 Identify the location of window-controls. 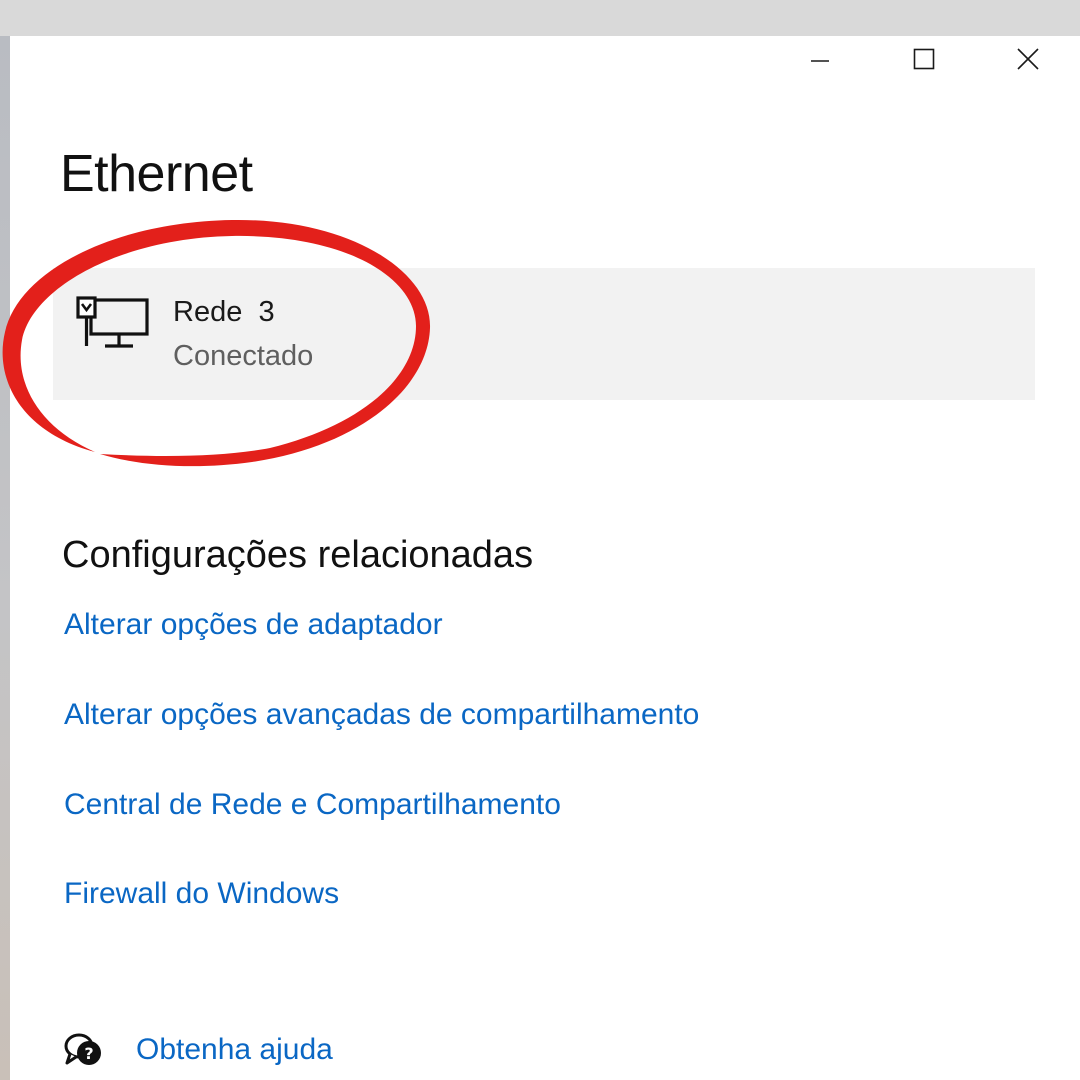
(924, 59).